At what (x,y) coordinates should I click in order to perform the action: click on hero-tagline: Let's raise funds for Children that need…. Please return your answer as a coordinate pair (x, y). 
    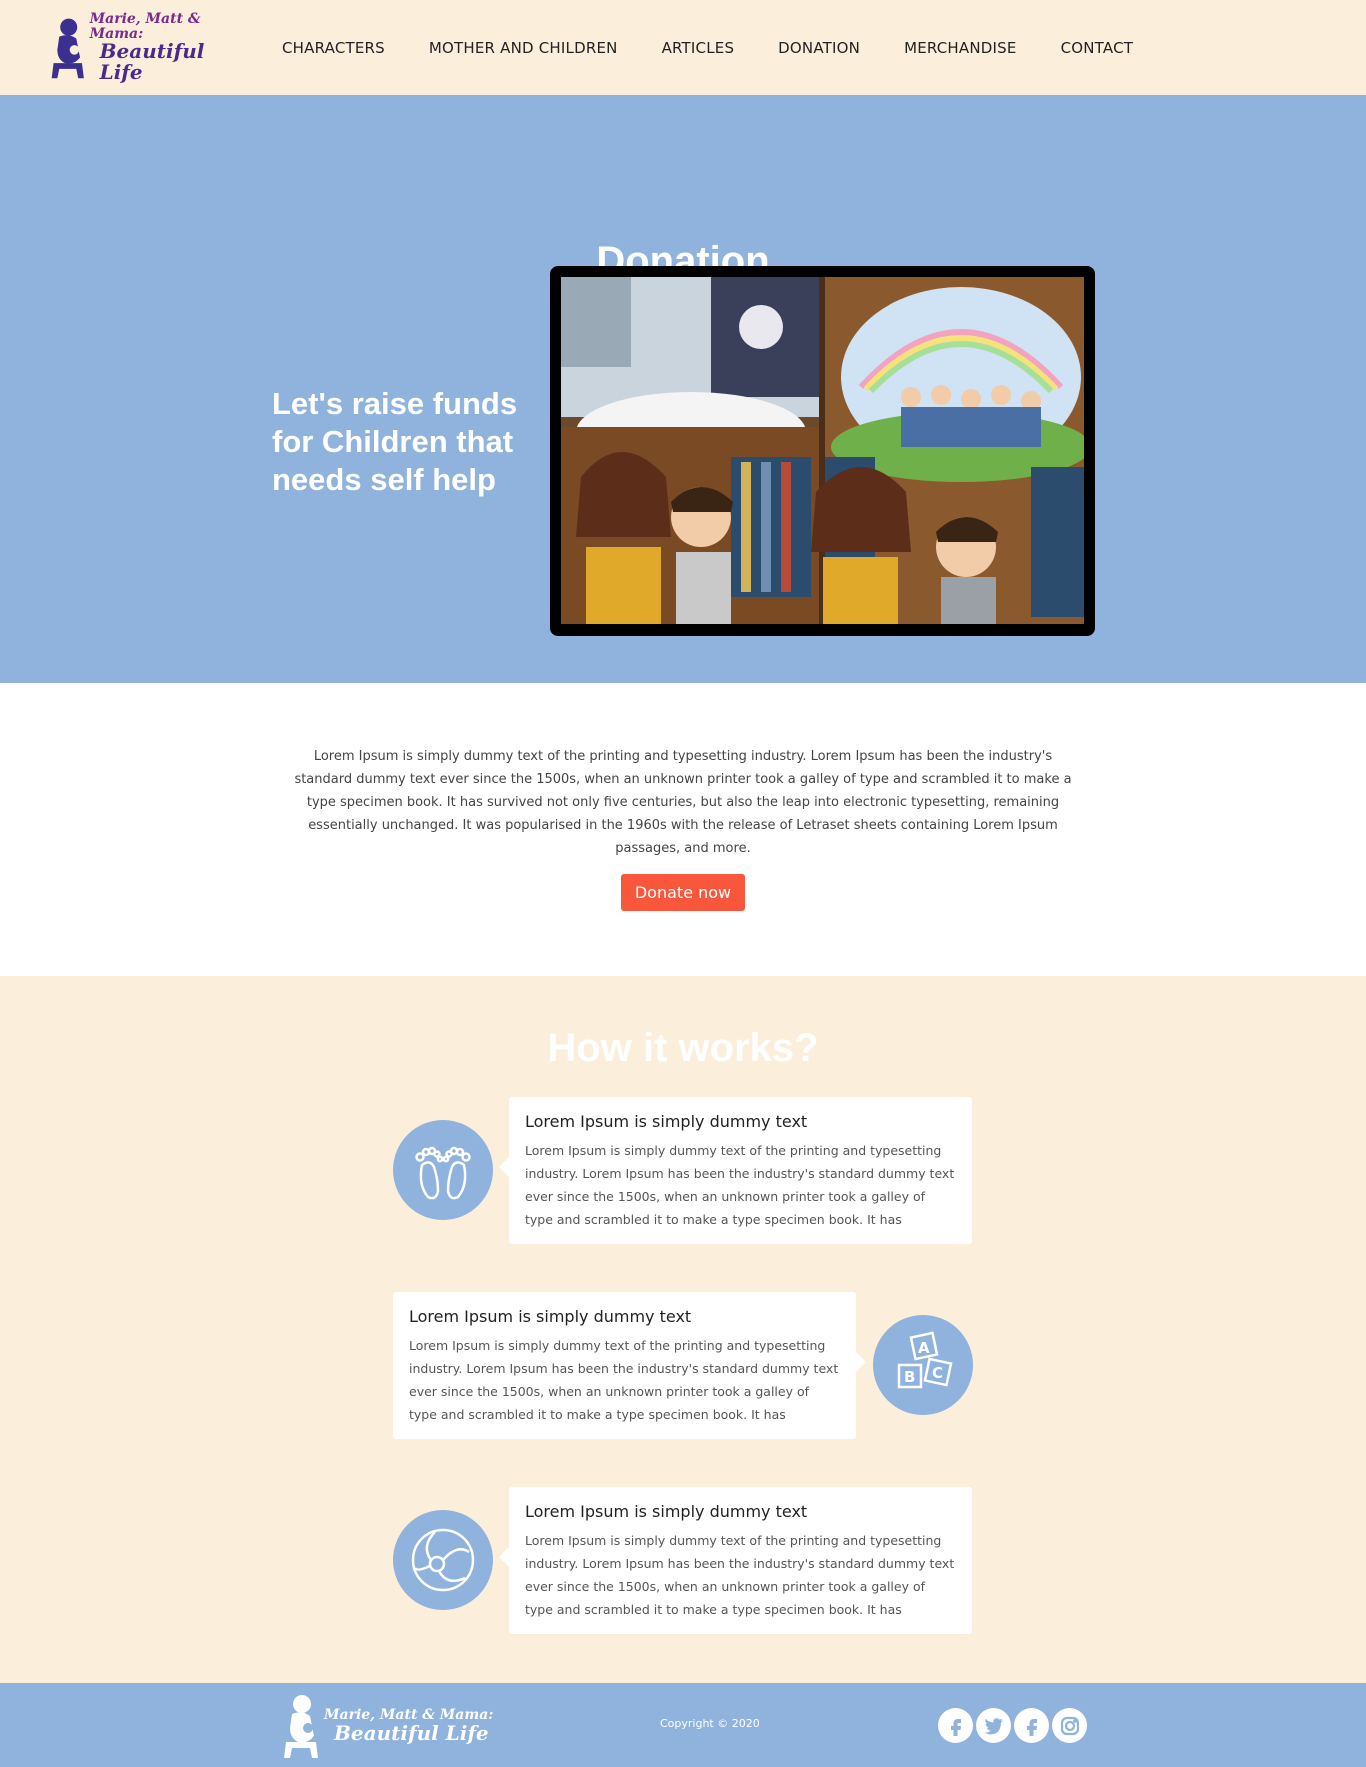
    Looking at the image, I should click on (395, 441).